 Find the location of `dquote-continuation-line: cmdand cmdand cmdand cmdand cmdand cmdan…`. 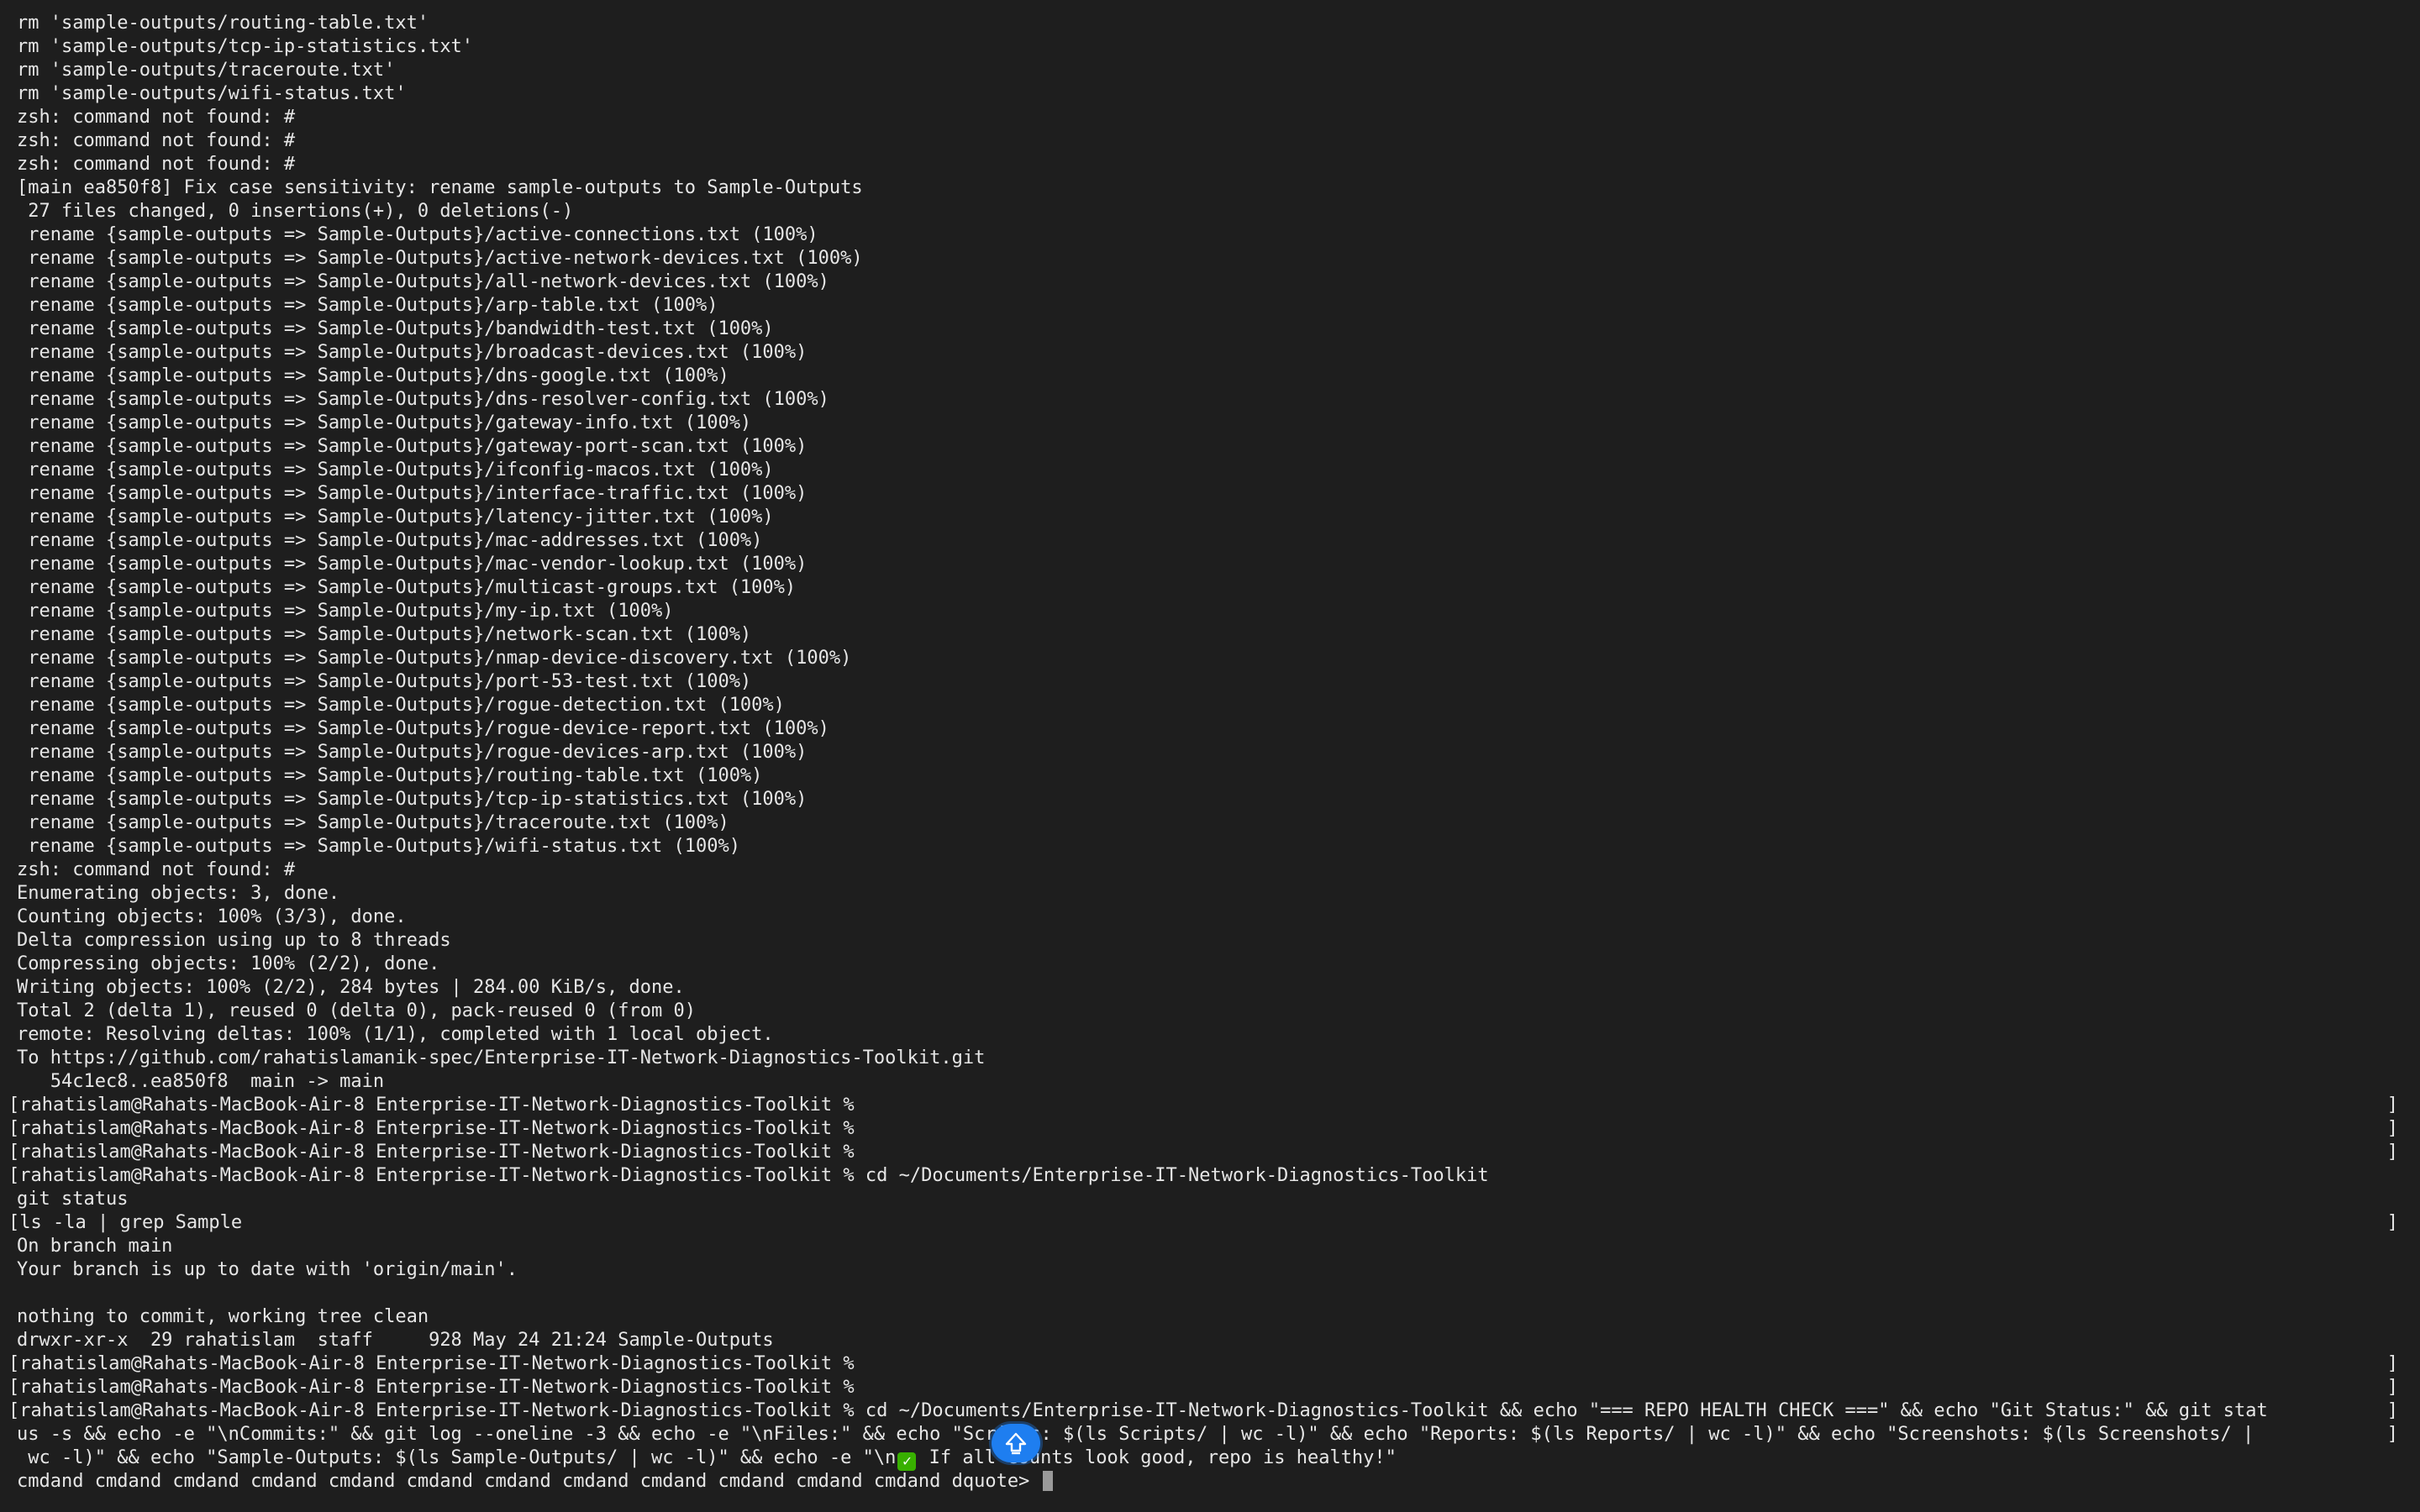

dquote-continuation-line: cmdand cmdand cmdand cmdand cmdand cmdan… is located at coordinates (1210, 1482).